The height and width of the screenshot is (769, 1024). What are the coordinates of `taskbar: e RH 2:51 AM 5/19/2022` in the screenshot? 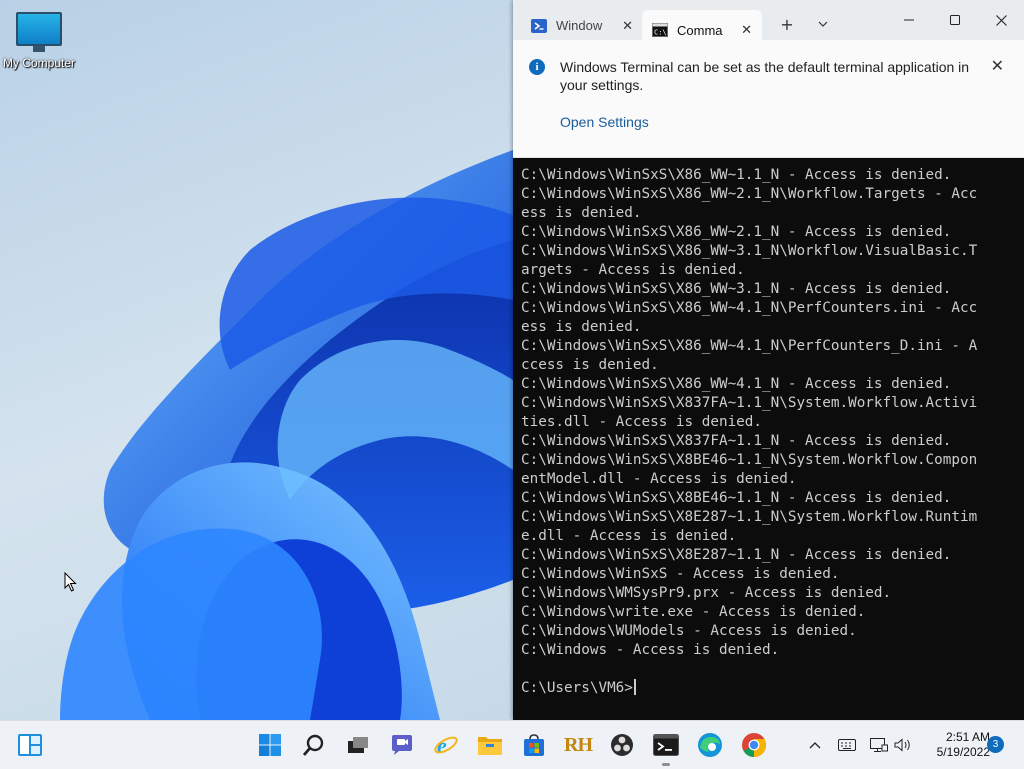 It's located at (512, 744).